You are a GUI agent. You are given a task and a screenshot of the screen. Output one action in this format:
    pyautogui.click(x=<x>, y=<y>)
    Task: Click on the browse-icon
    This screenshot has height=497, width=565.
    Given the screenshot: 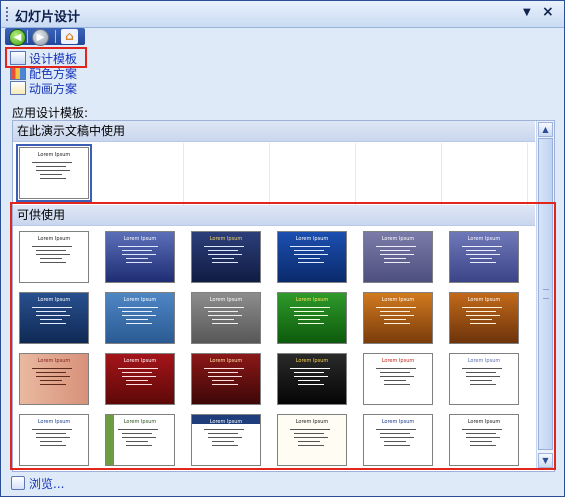 What is the action you would take?
    pyautogui.click(x=18, y=483)
    